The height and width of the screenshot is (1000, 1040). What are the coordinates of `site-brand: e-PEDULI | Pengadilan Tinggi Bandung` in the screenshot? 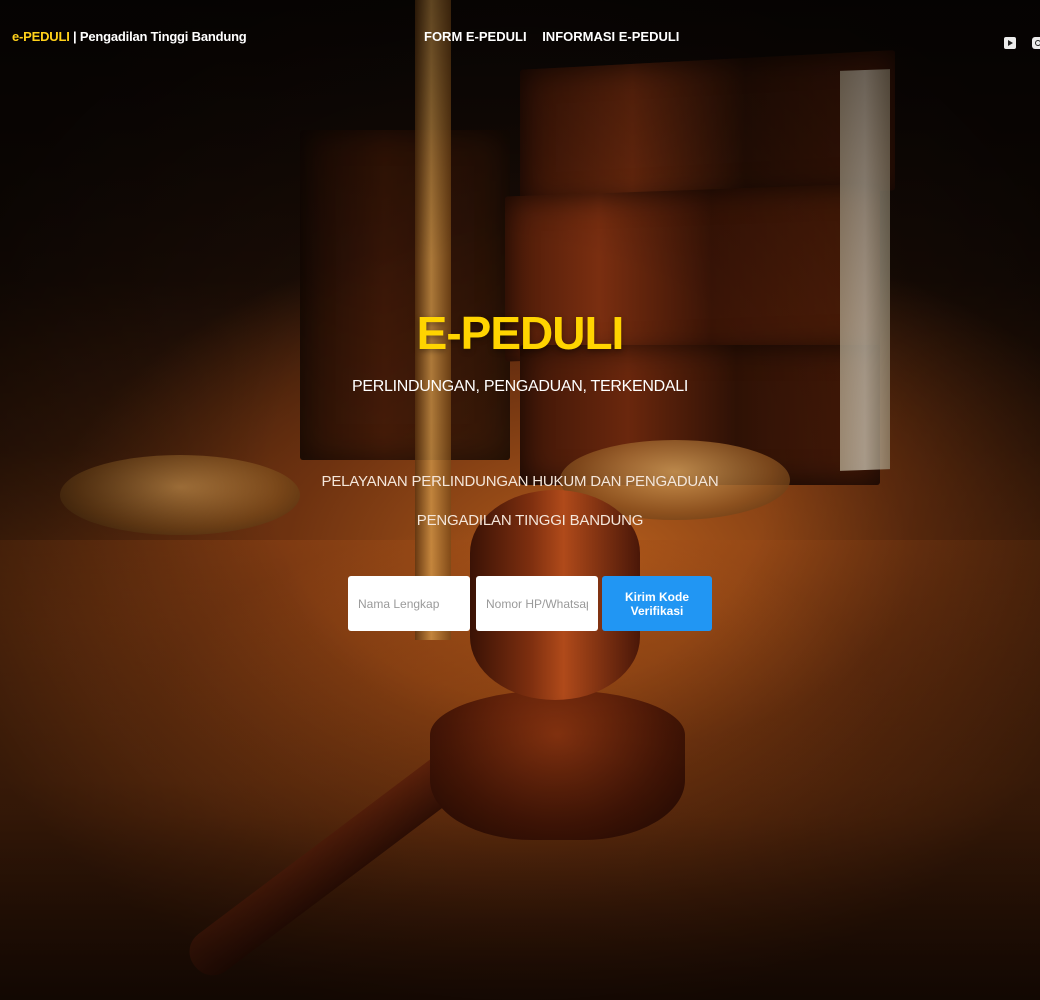 It's located at (129, 36).